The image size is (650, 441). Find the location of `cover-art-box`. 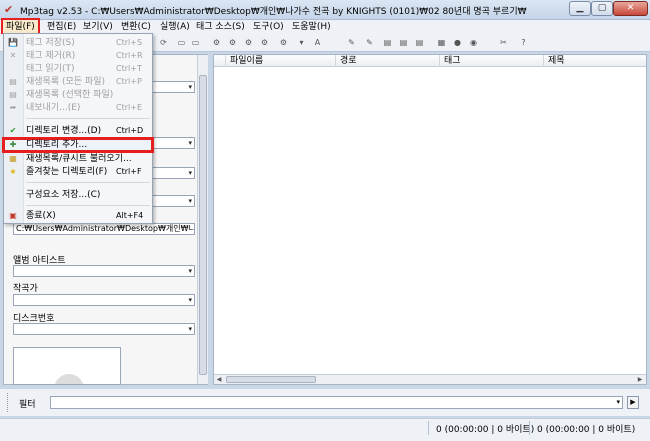

cover-art-box is located at coordinates (67, 366).